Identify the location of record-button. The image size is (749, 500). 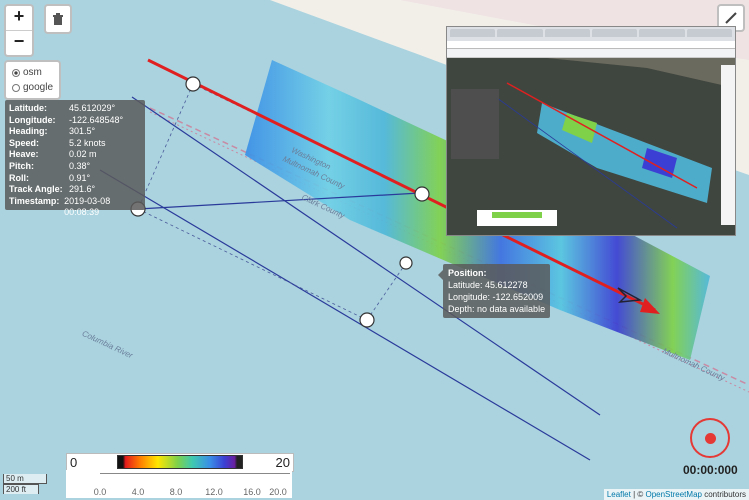
(710, 438).